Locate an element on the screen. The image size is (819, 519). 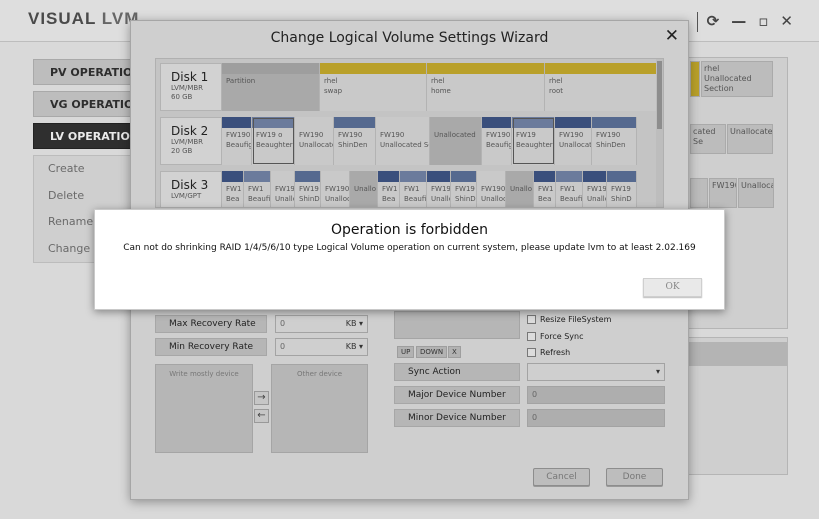
partition-label: FW19 is located at coordinates (465, 189).